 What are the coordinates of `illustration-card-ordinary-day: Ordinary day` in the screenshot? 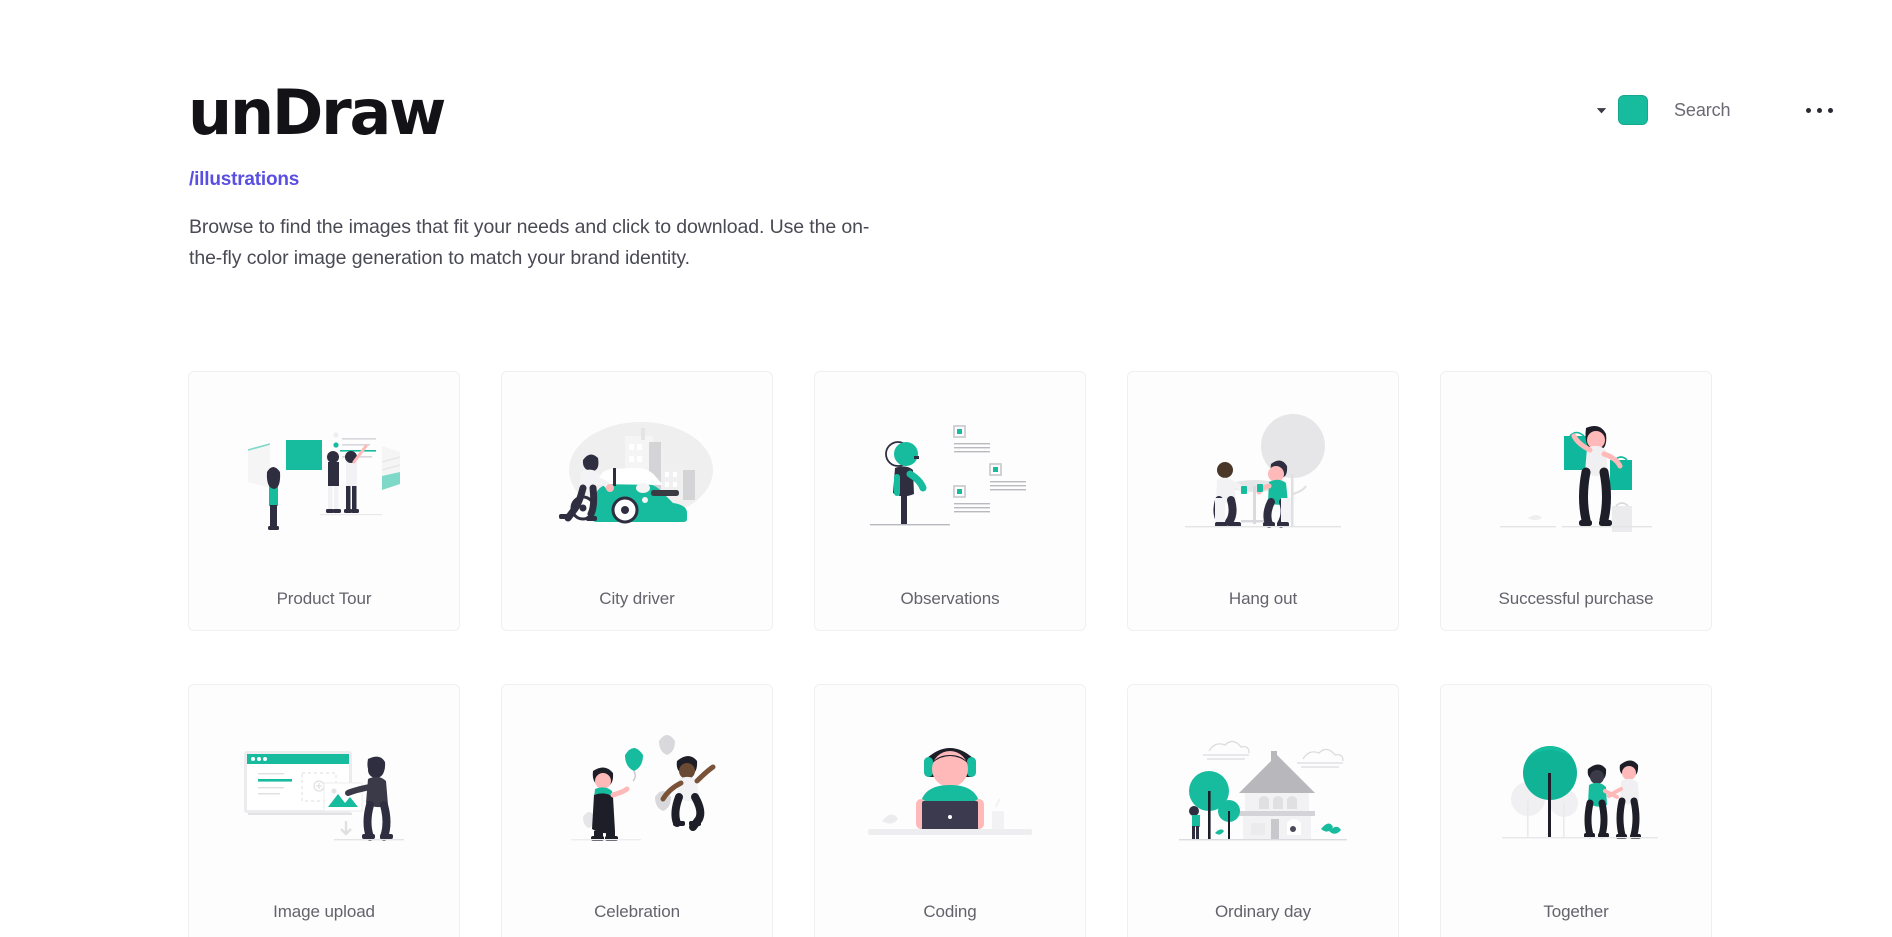 It's located at (1263, 810).